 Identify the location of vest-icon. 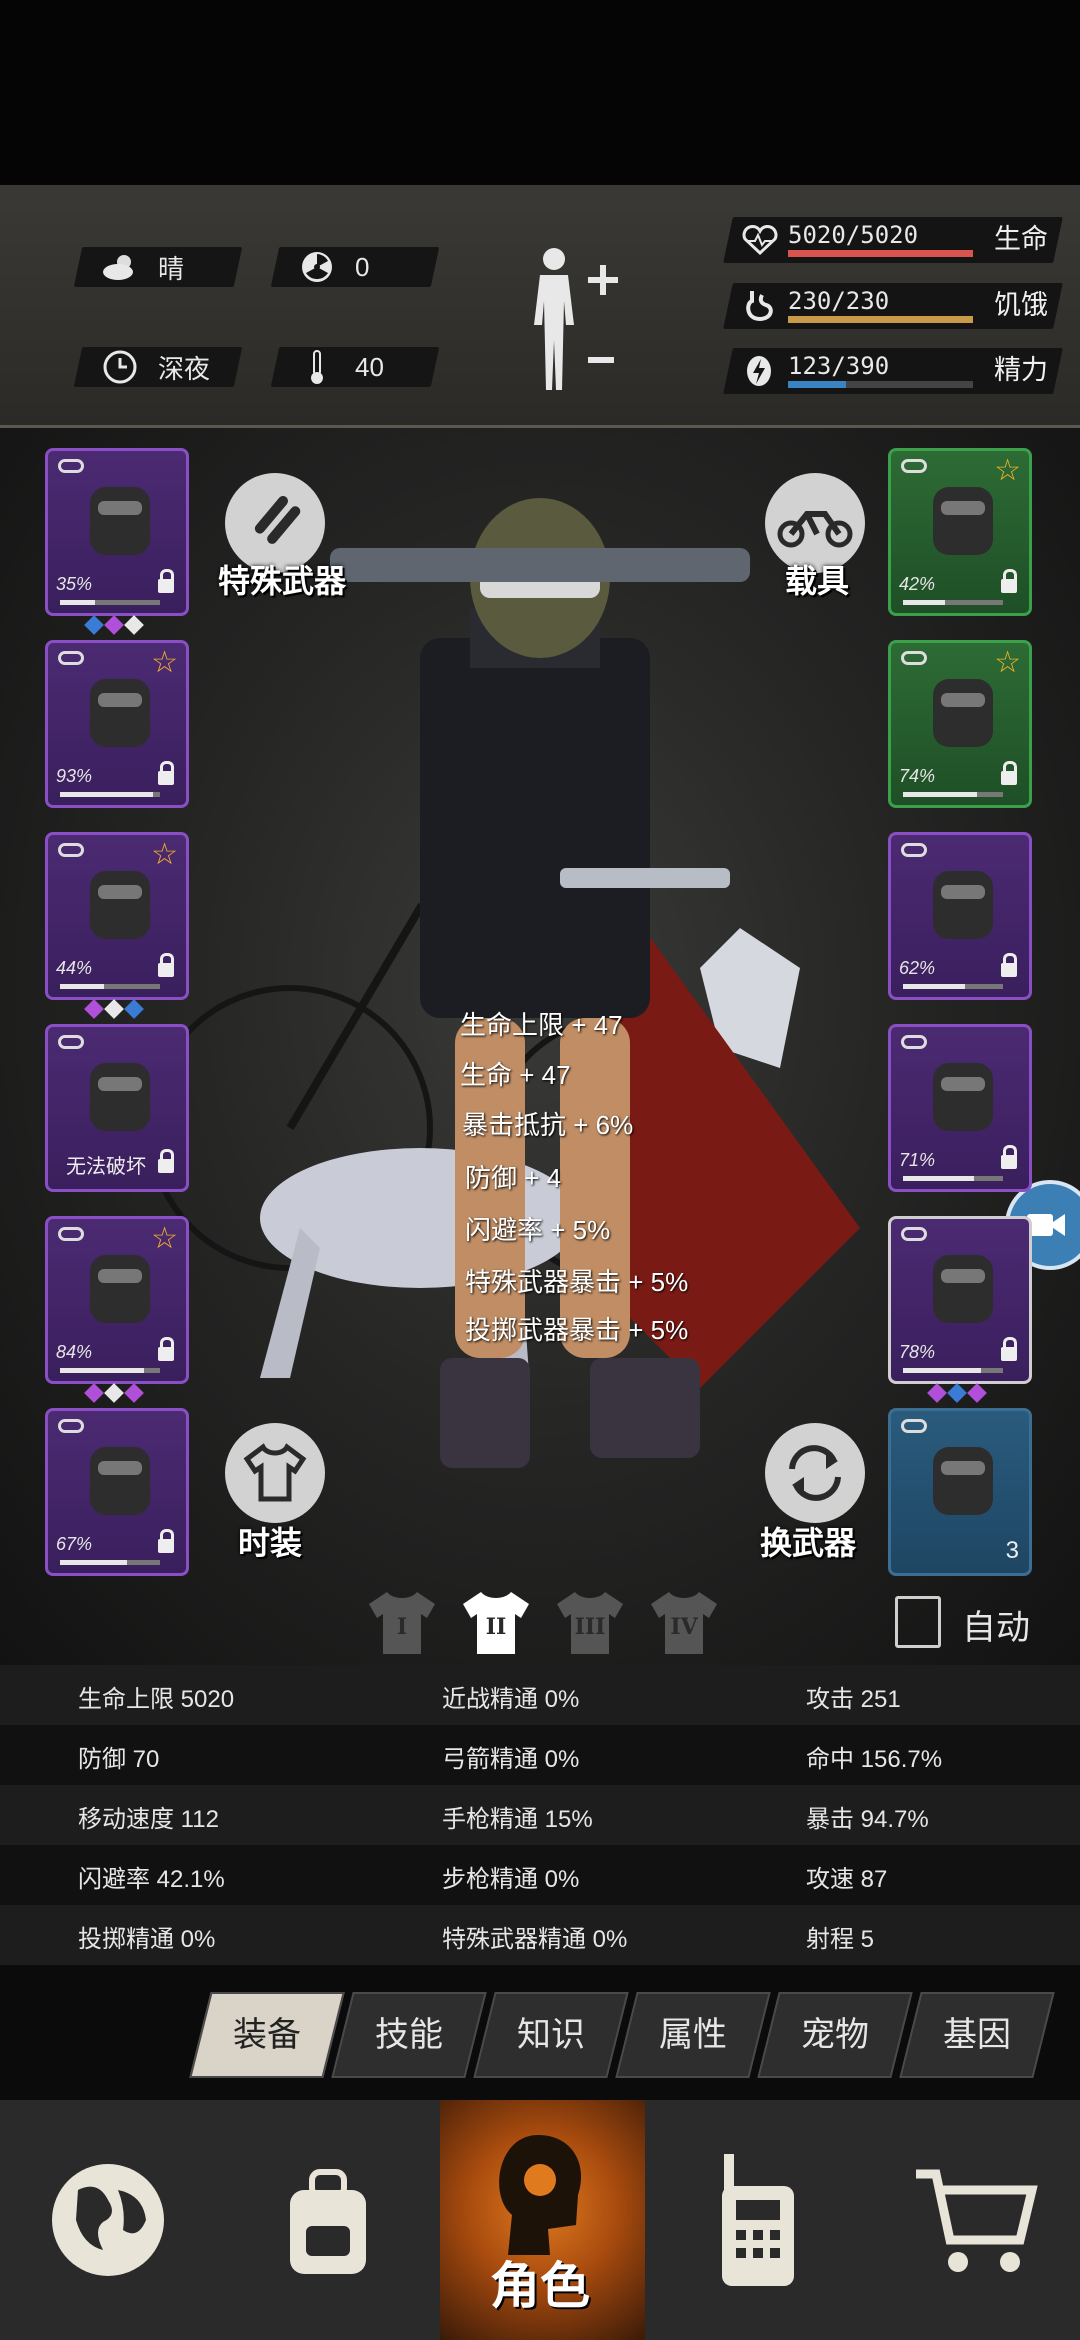
(963, 905).